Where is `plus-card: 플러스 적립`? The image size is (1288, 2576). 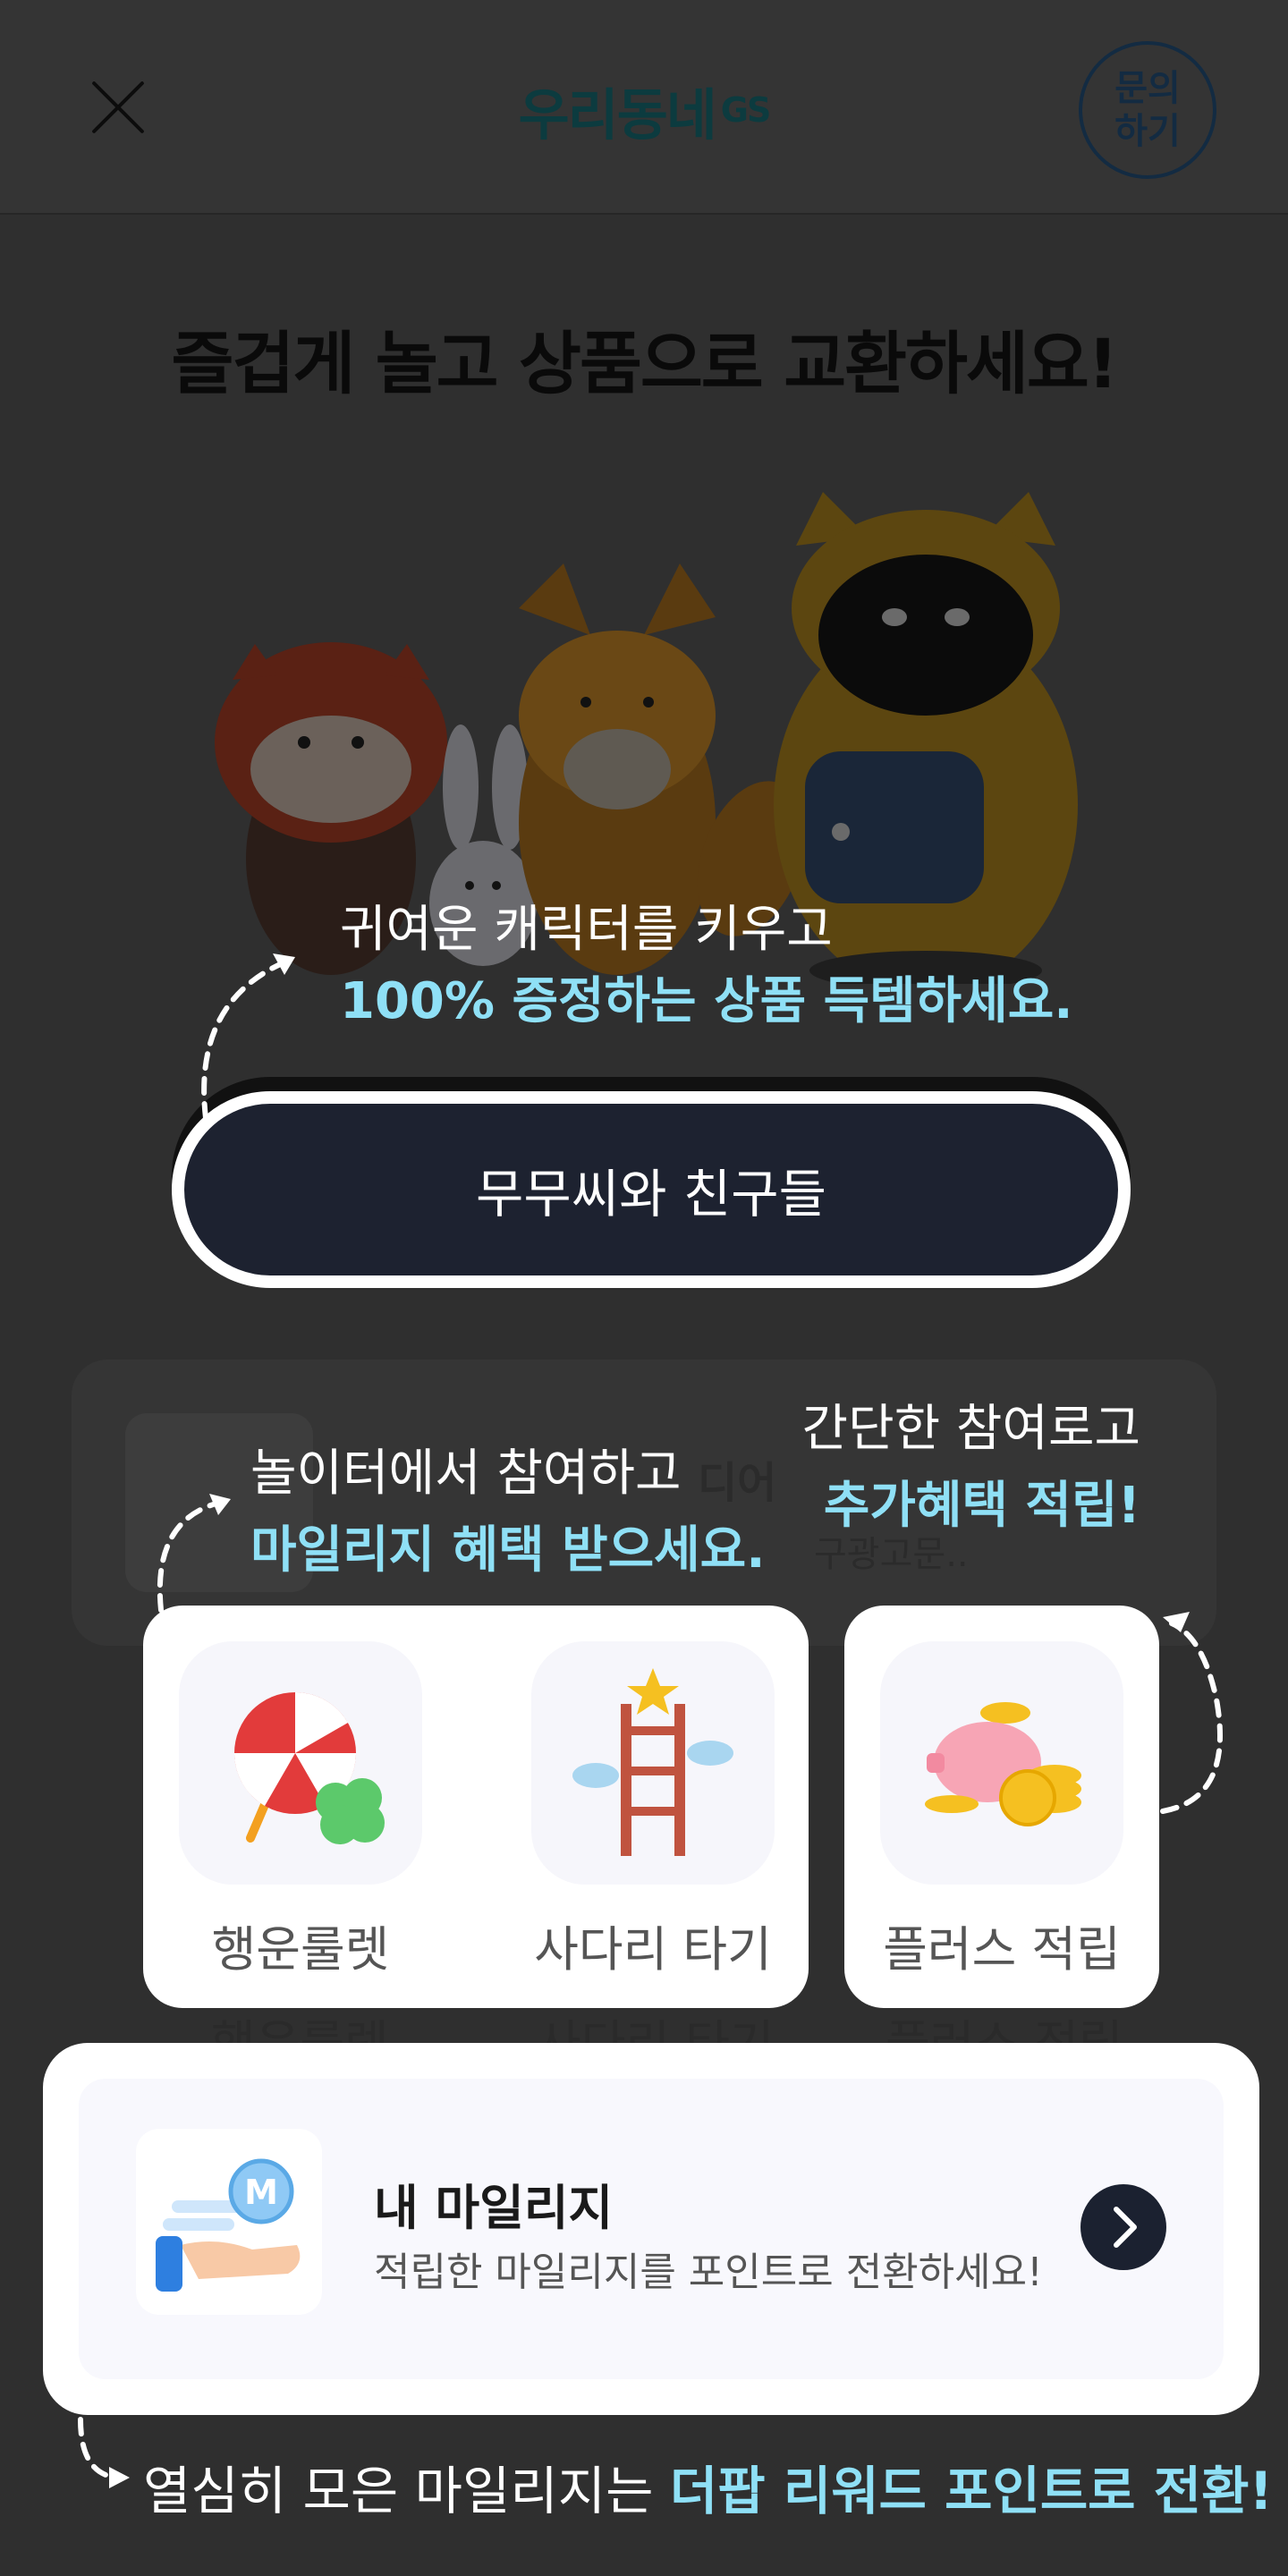 plus-card: 플러스 적립 is located at coordinates (1001, 1807).